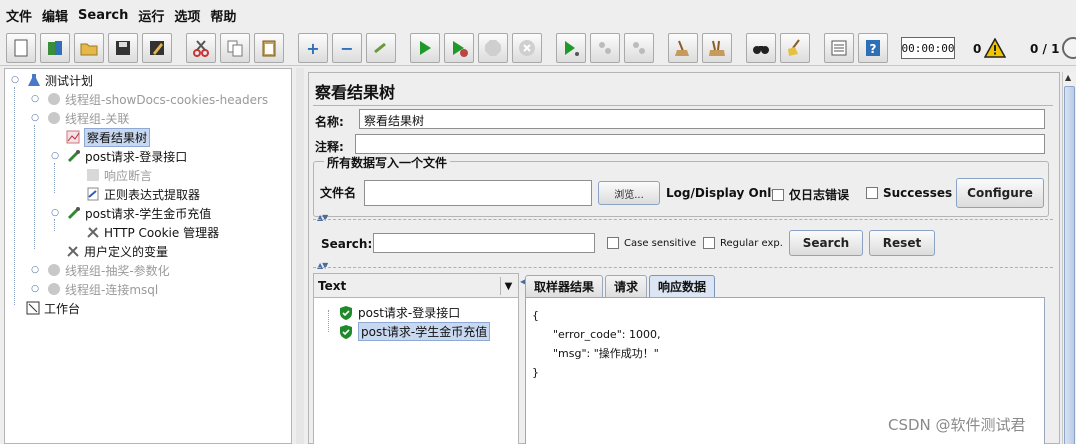  I want to click on tree-node-thread-group: ○ 线程组-连接msql, so click(92, 289).